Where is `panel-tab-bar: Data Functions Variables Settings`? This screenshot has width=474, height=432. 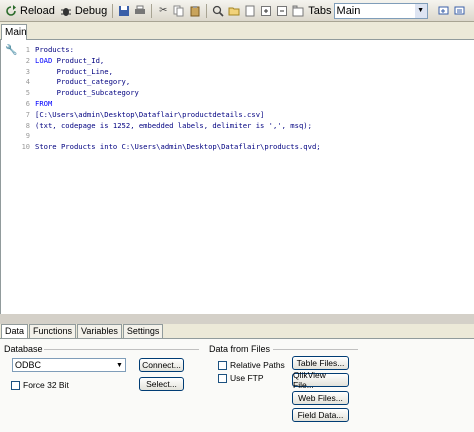 panel-tab-bar: Data Functions Variables Settings is located at coordinates (237, 331).